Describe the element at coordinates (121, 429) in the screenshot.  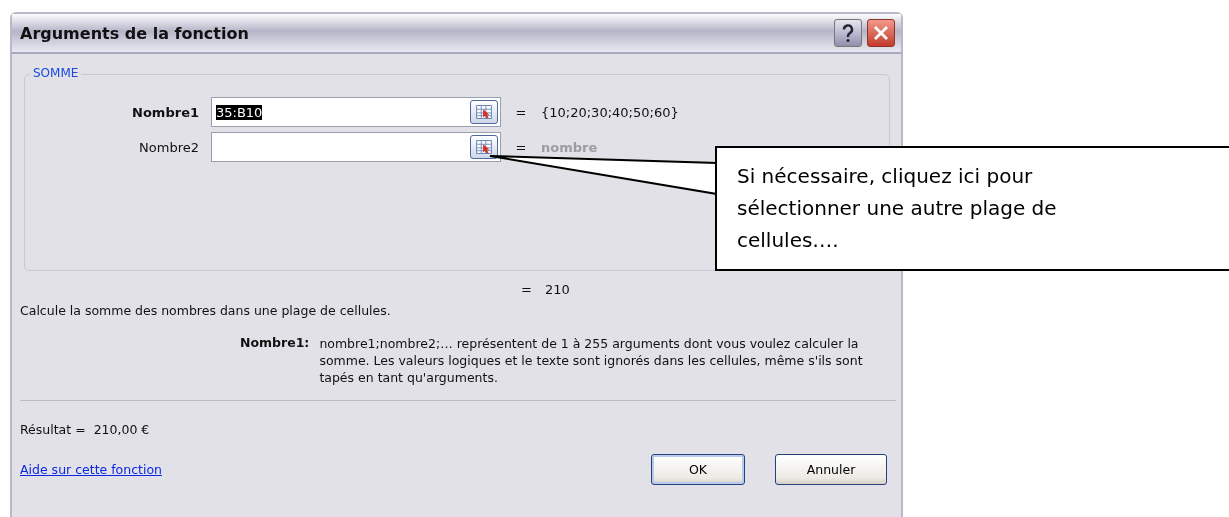
I see `result-value: 210,00 €` at that location.